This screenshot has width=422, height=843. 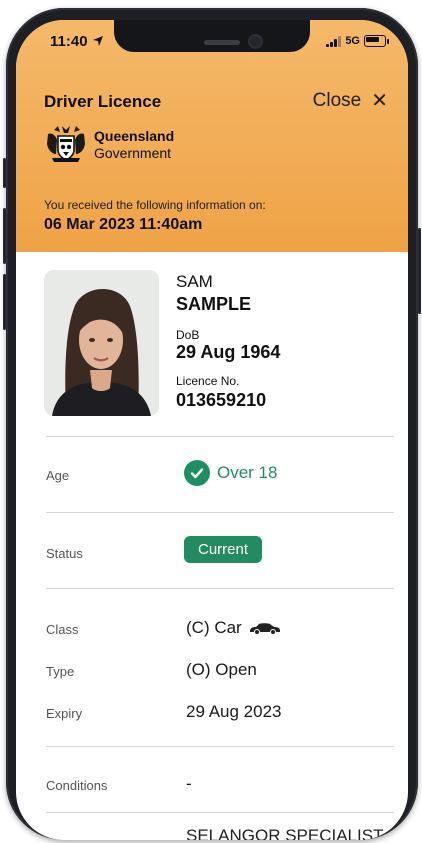 I want to click on battery-icon, so click(x=376, y=41).